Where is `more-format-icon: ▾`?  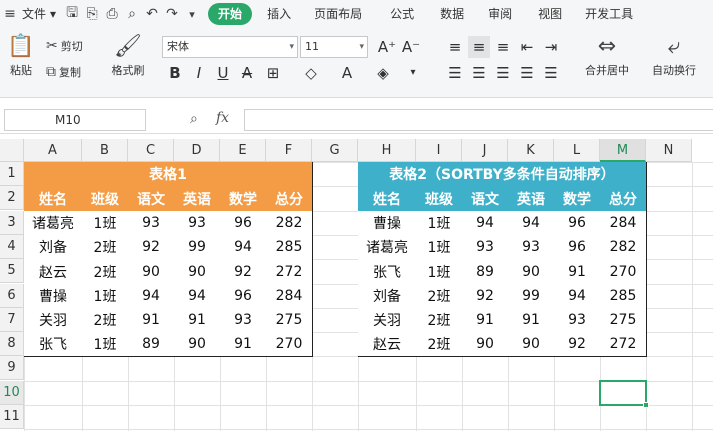
more-format-icon: ▾ is located at coordinates (413, 73).